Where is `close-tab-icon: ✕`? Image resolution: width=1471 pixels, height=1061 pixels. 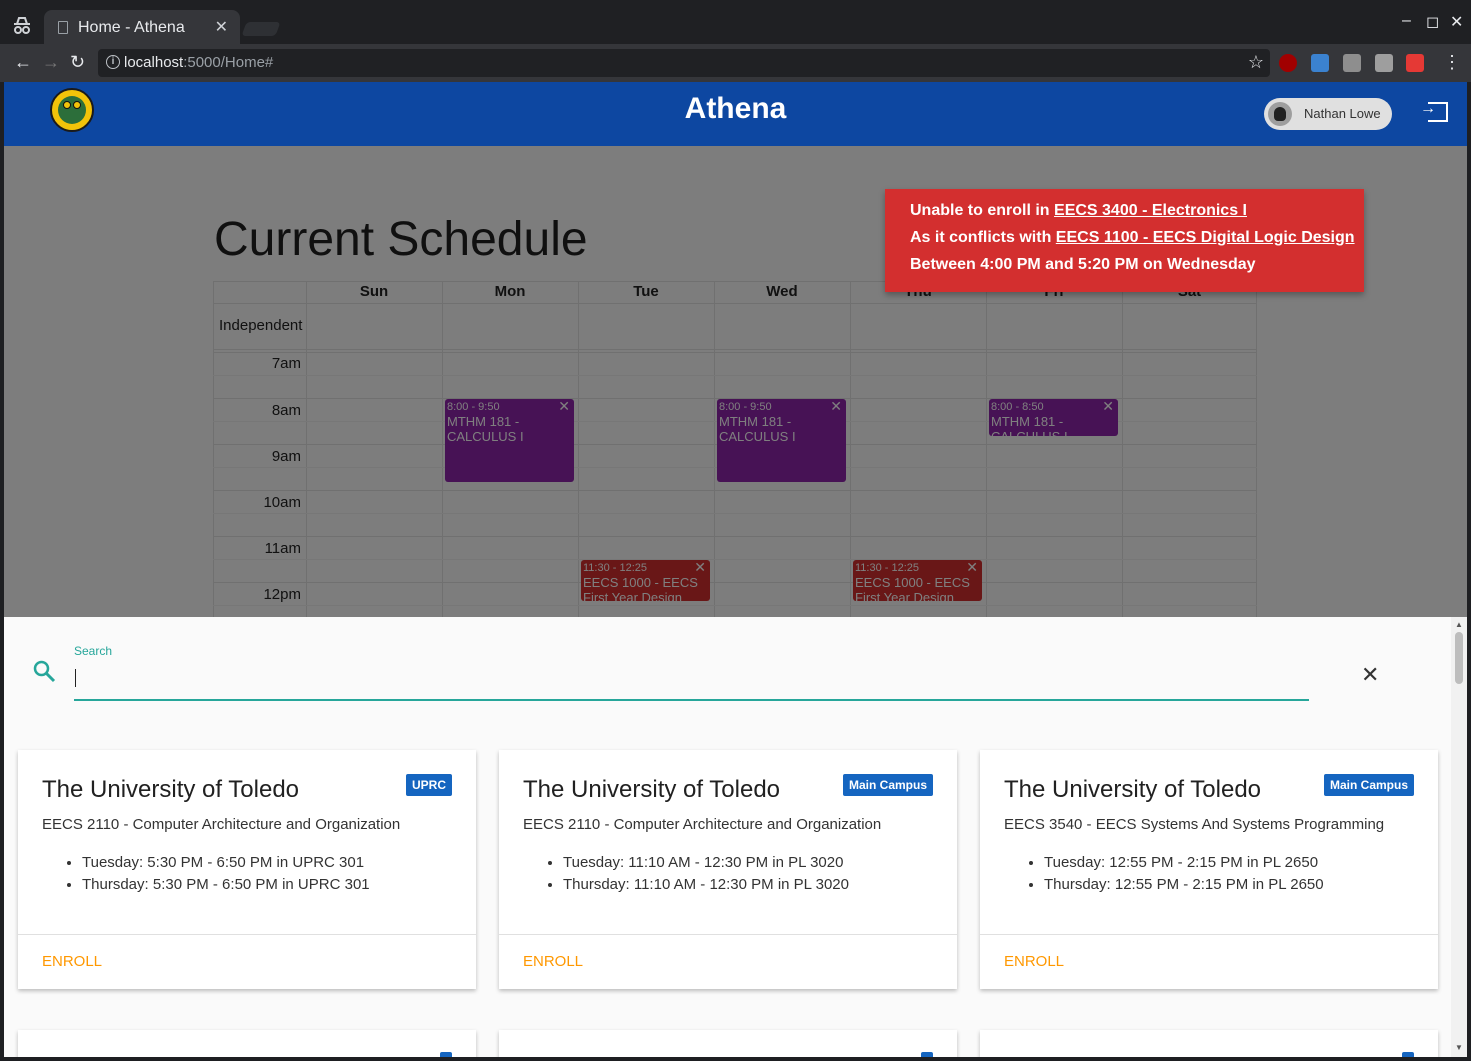
close-tab-icon: ✕ is located at coordinates (221, 27).